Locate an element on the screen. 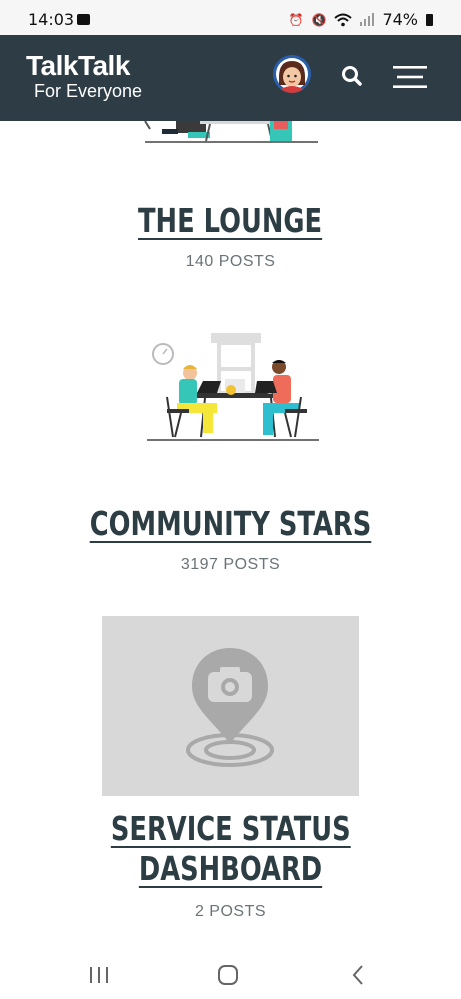 This screenshot has height=999, width=461. avatar is located at coordinates (292, 74).